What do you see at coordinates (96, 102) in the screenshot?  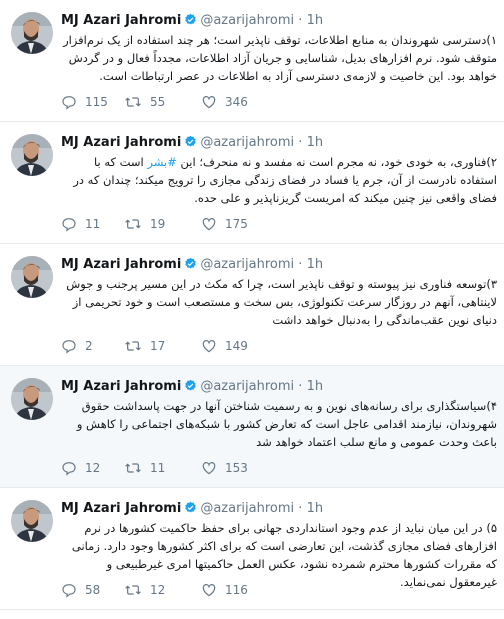 I see `reply-count: 115` at bounding box center [96, 102].